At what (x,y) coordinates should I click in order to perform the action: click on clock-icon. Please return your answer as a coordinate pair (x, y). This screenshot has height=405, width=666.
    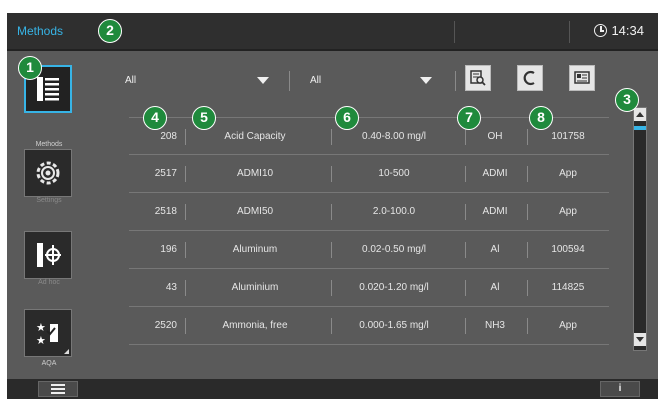
    Looking at the image, I should click on (601, 30).